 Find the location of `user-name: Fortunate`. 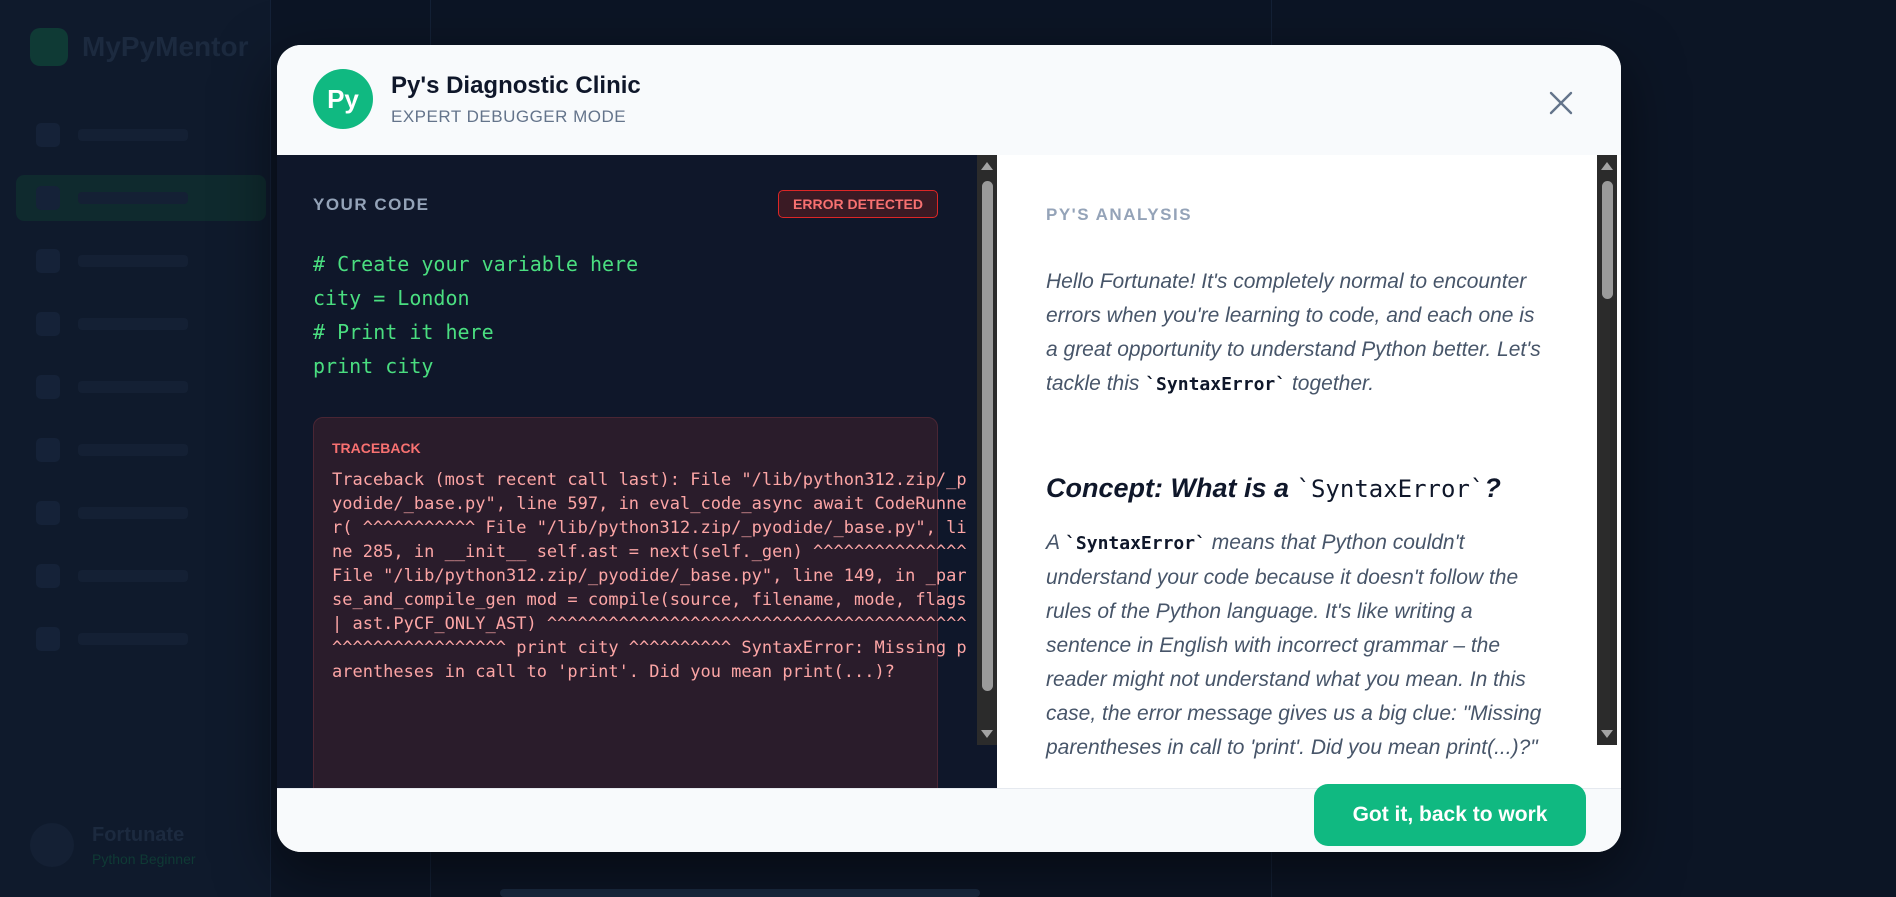

user-name: Fortunate is located at coordinates (138, 834).